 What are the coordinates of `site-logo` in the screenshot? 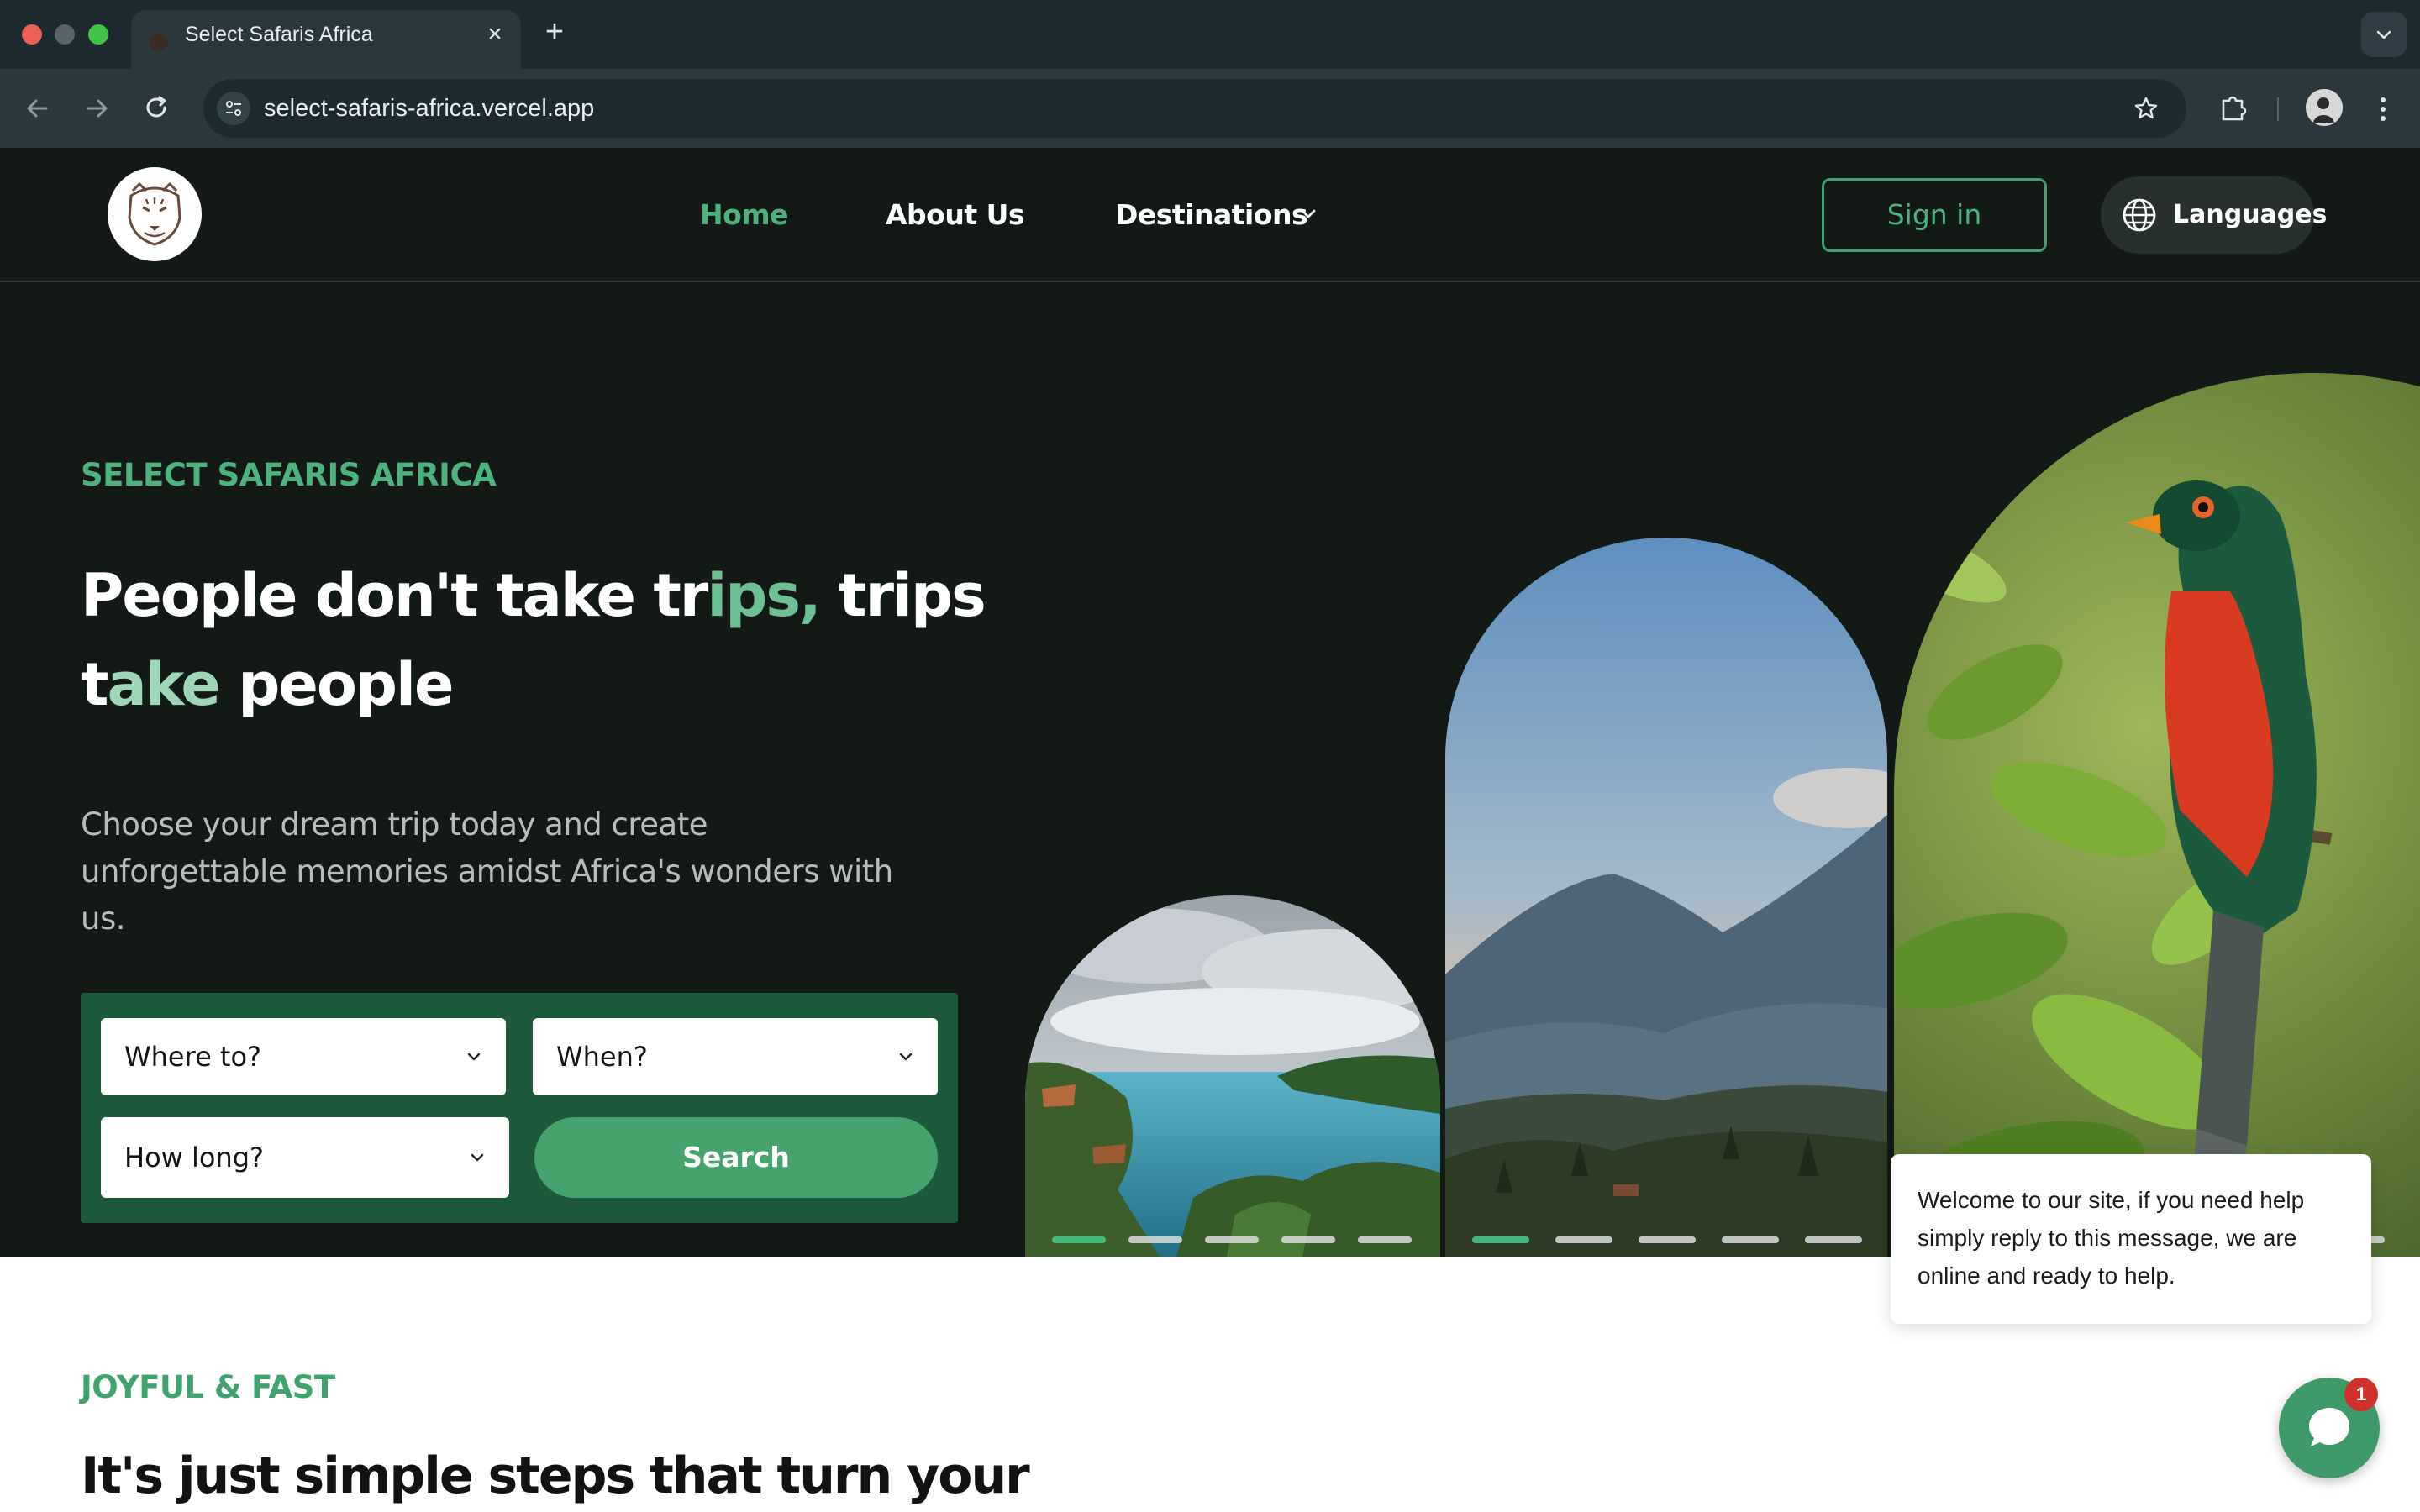 It's located at (155, 214).